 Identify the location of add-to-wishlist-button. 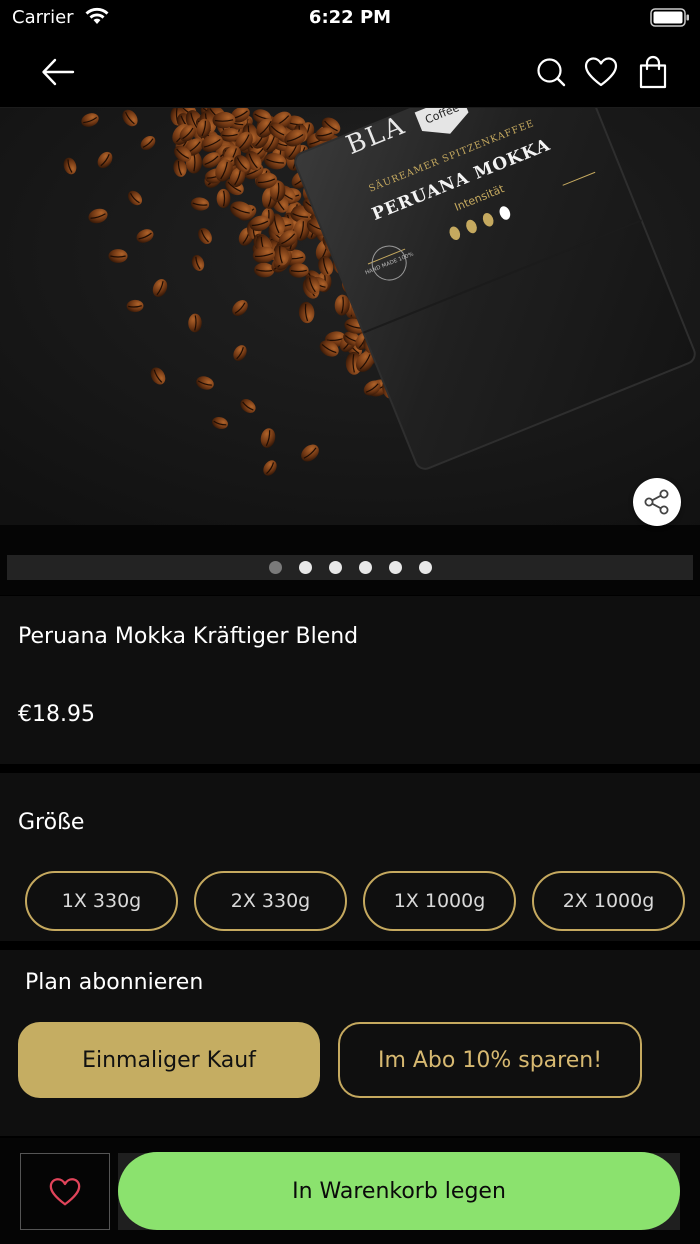
(65, 1191).